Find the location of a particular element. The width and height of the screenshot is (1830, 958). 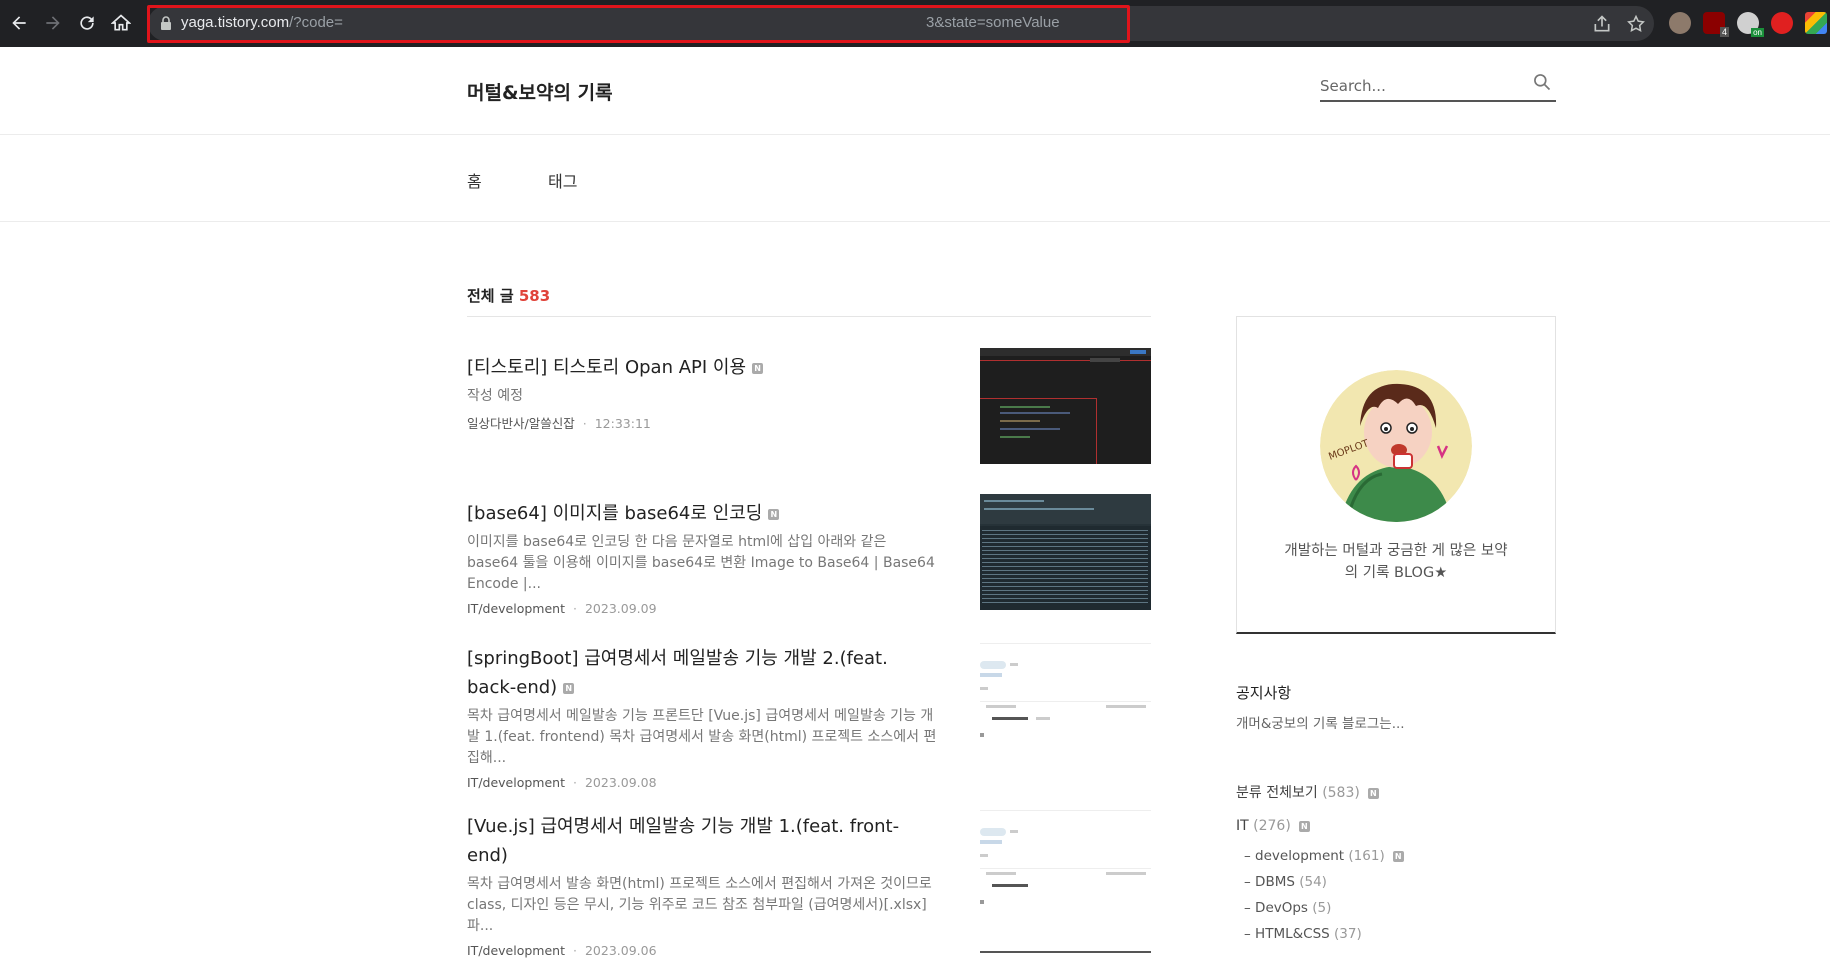

post-category: 일상다반사/알쓸신잡 is located at coordinates (521, 423).